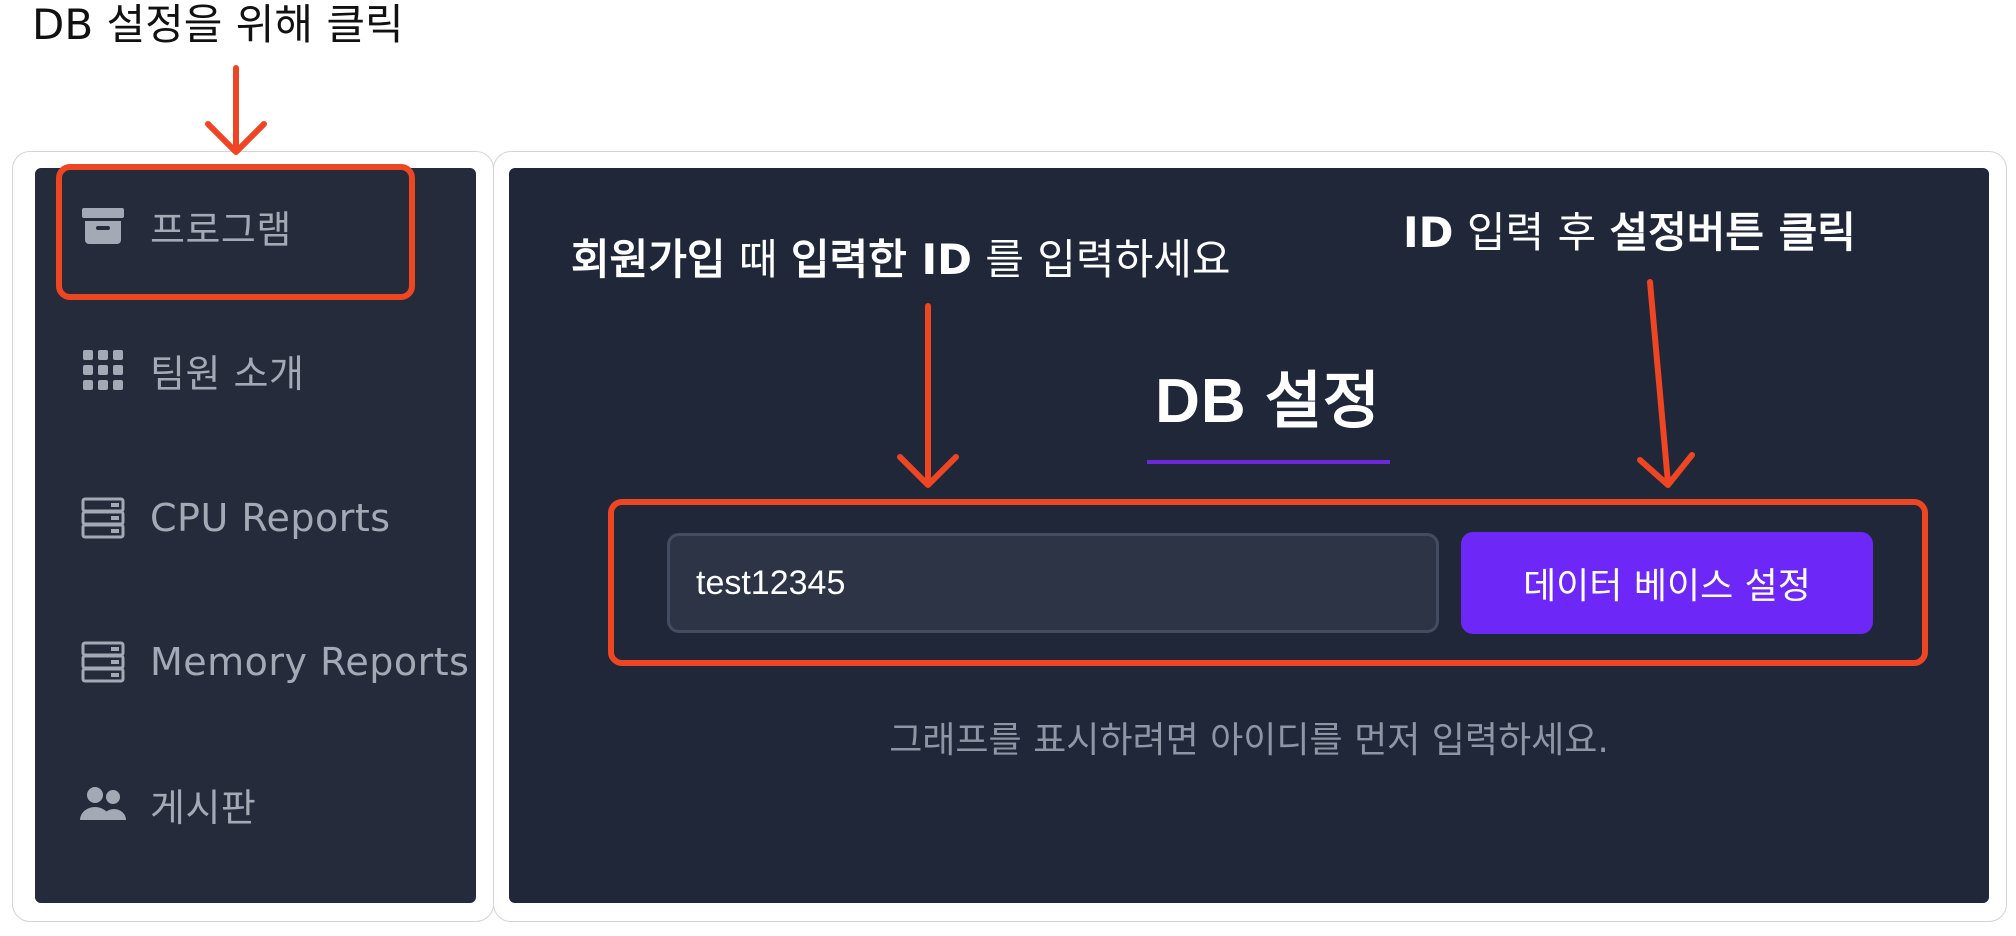 The image size is (2016, 936). What do you see at coordinates (881, 259) in the screenshot?
I see `annotation-part: 입력한 ID` at bounding box center [881, 259].